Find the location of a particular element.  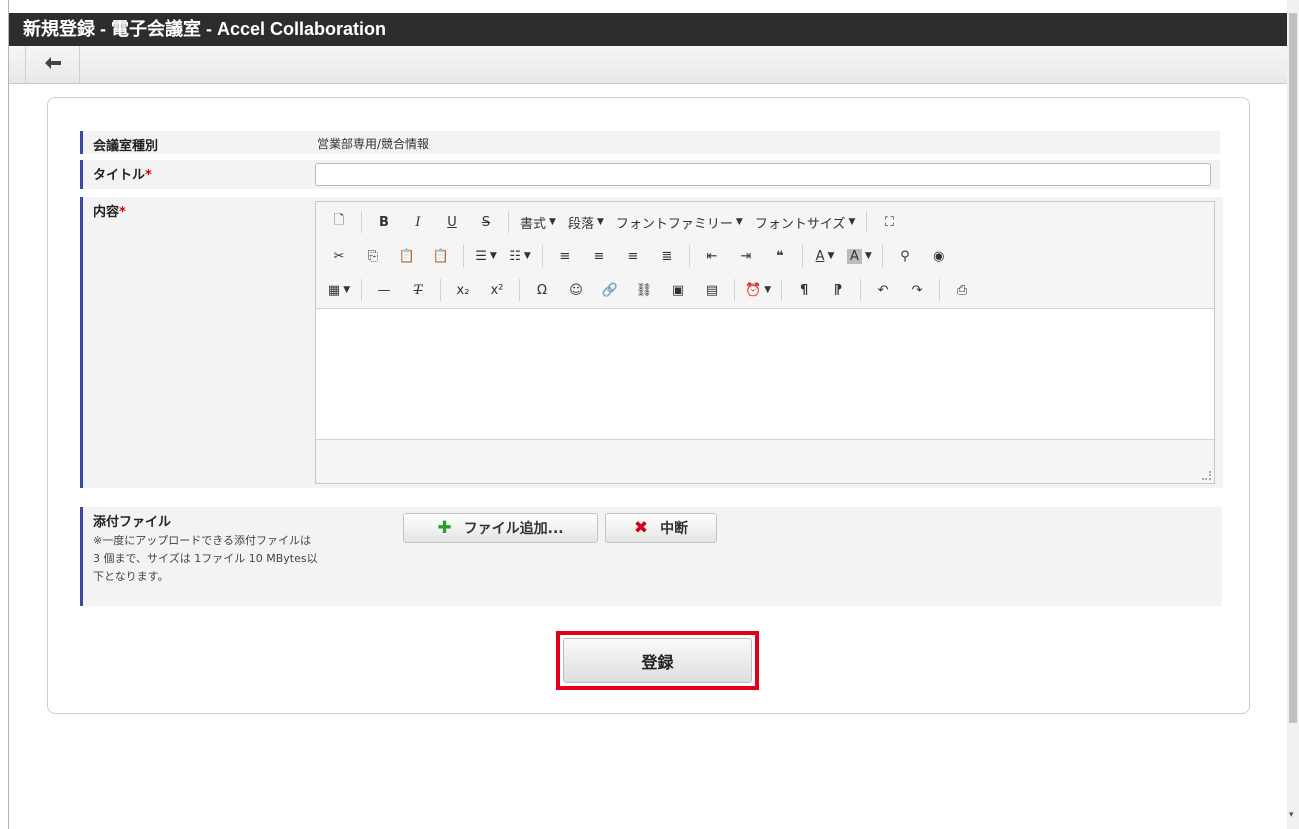

title-label: タイトル is located at coordinates (119, 175).